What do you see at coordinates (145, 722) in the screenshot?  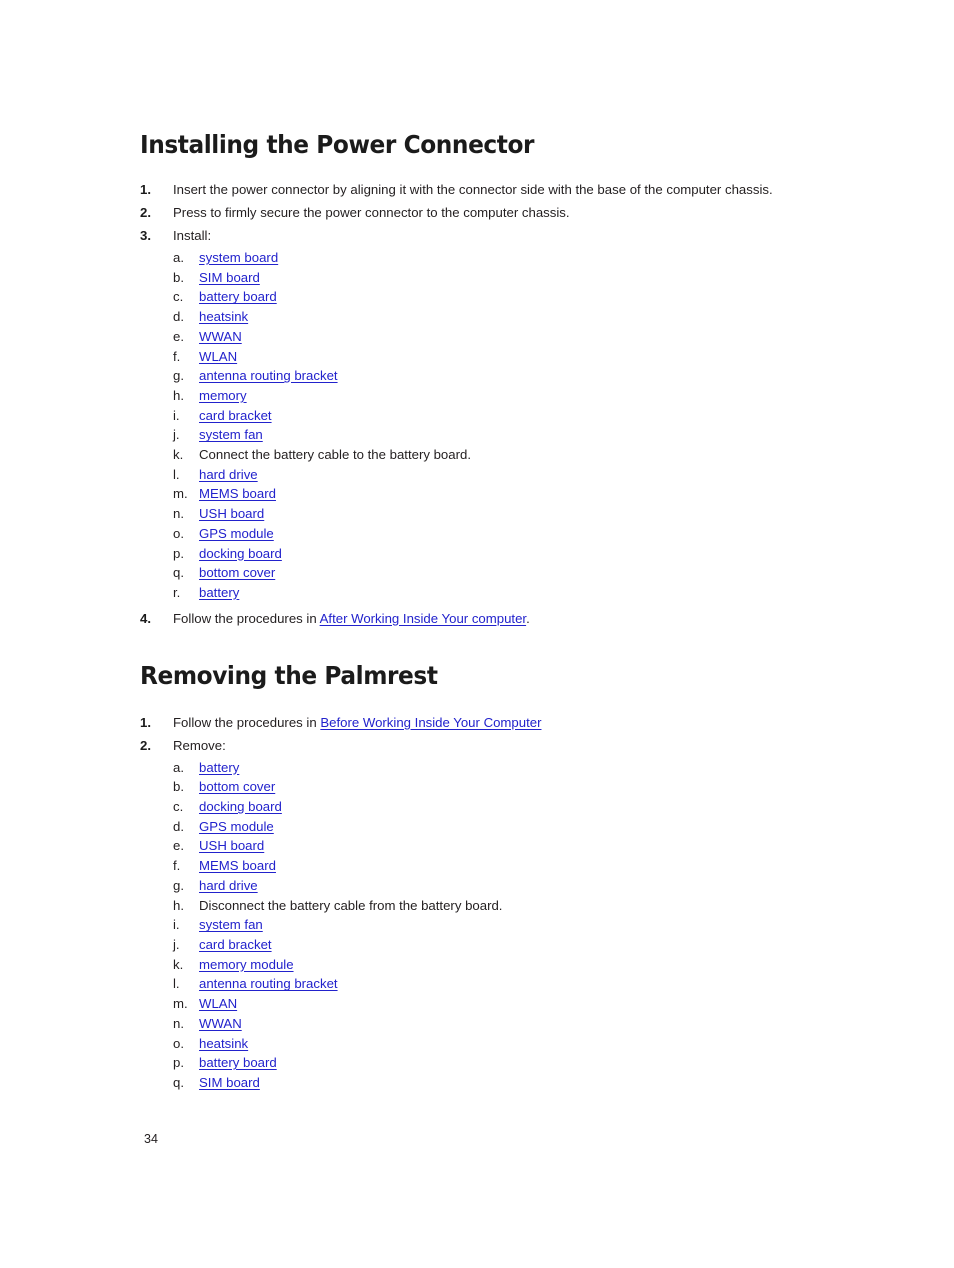 I see `step-marker: 1.` at bounding box center [145, 722].